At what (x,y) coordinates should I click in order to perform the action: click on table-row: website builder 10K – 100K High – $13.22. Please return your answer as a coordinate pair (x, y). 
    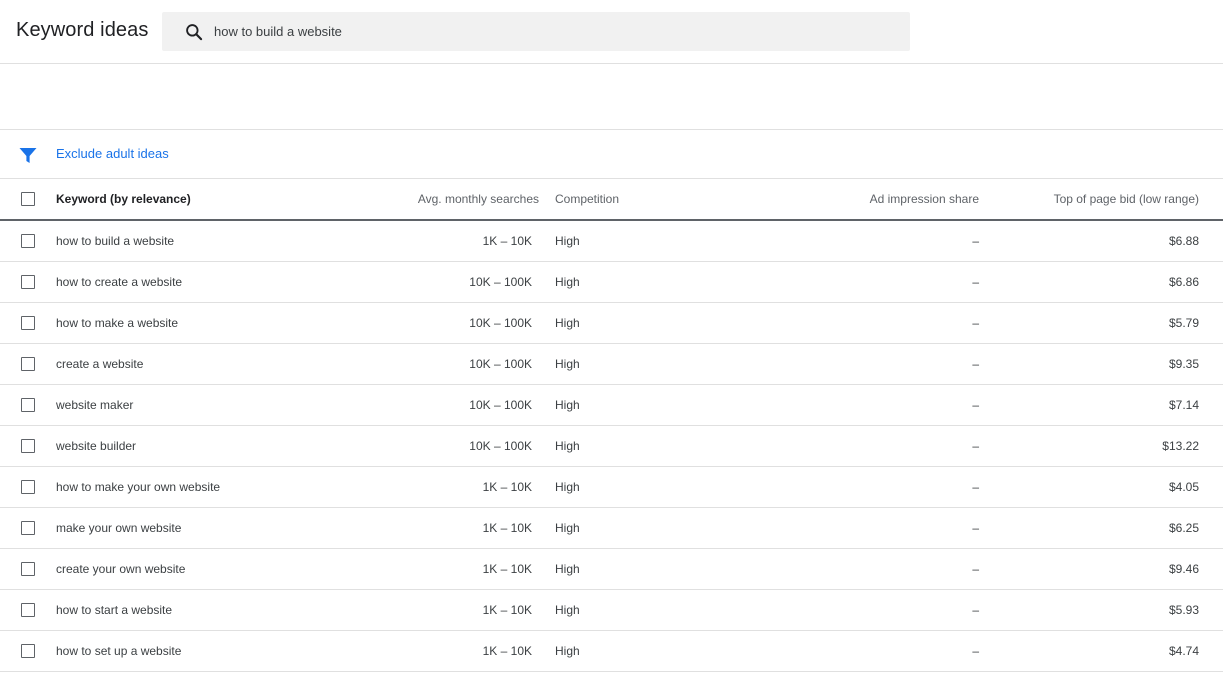
    Looking at the image, I should click on (611, 446).